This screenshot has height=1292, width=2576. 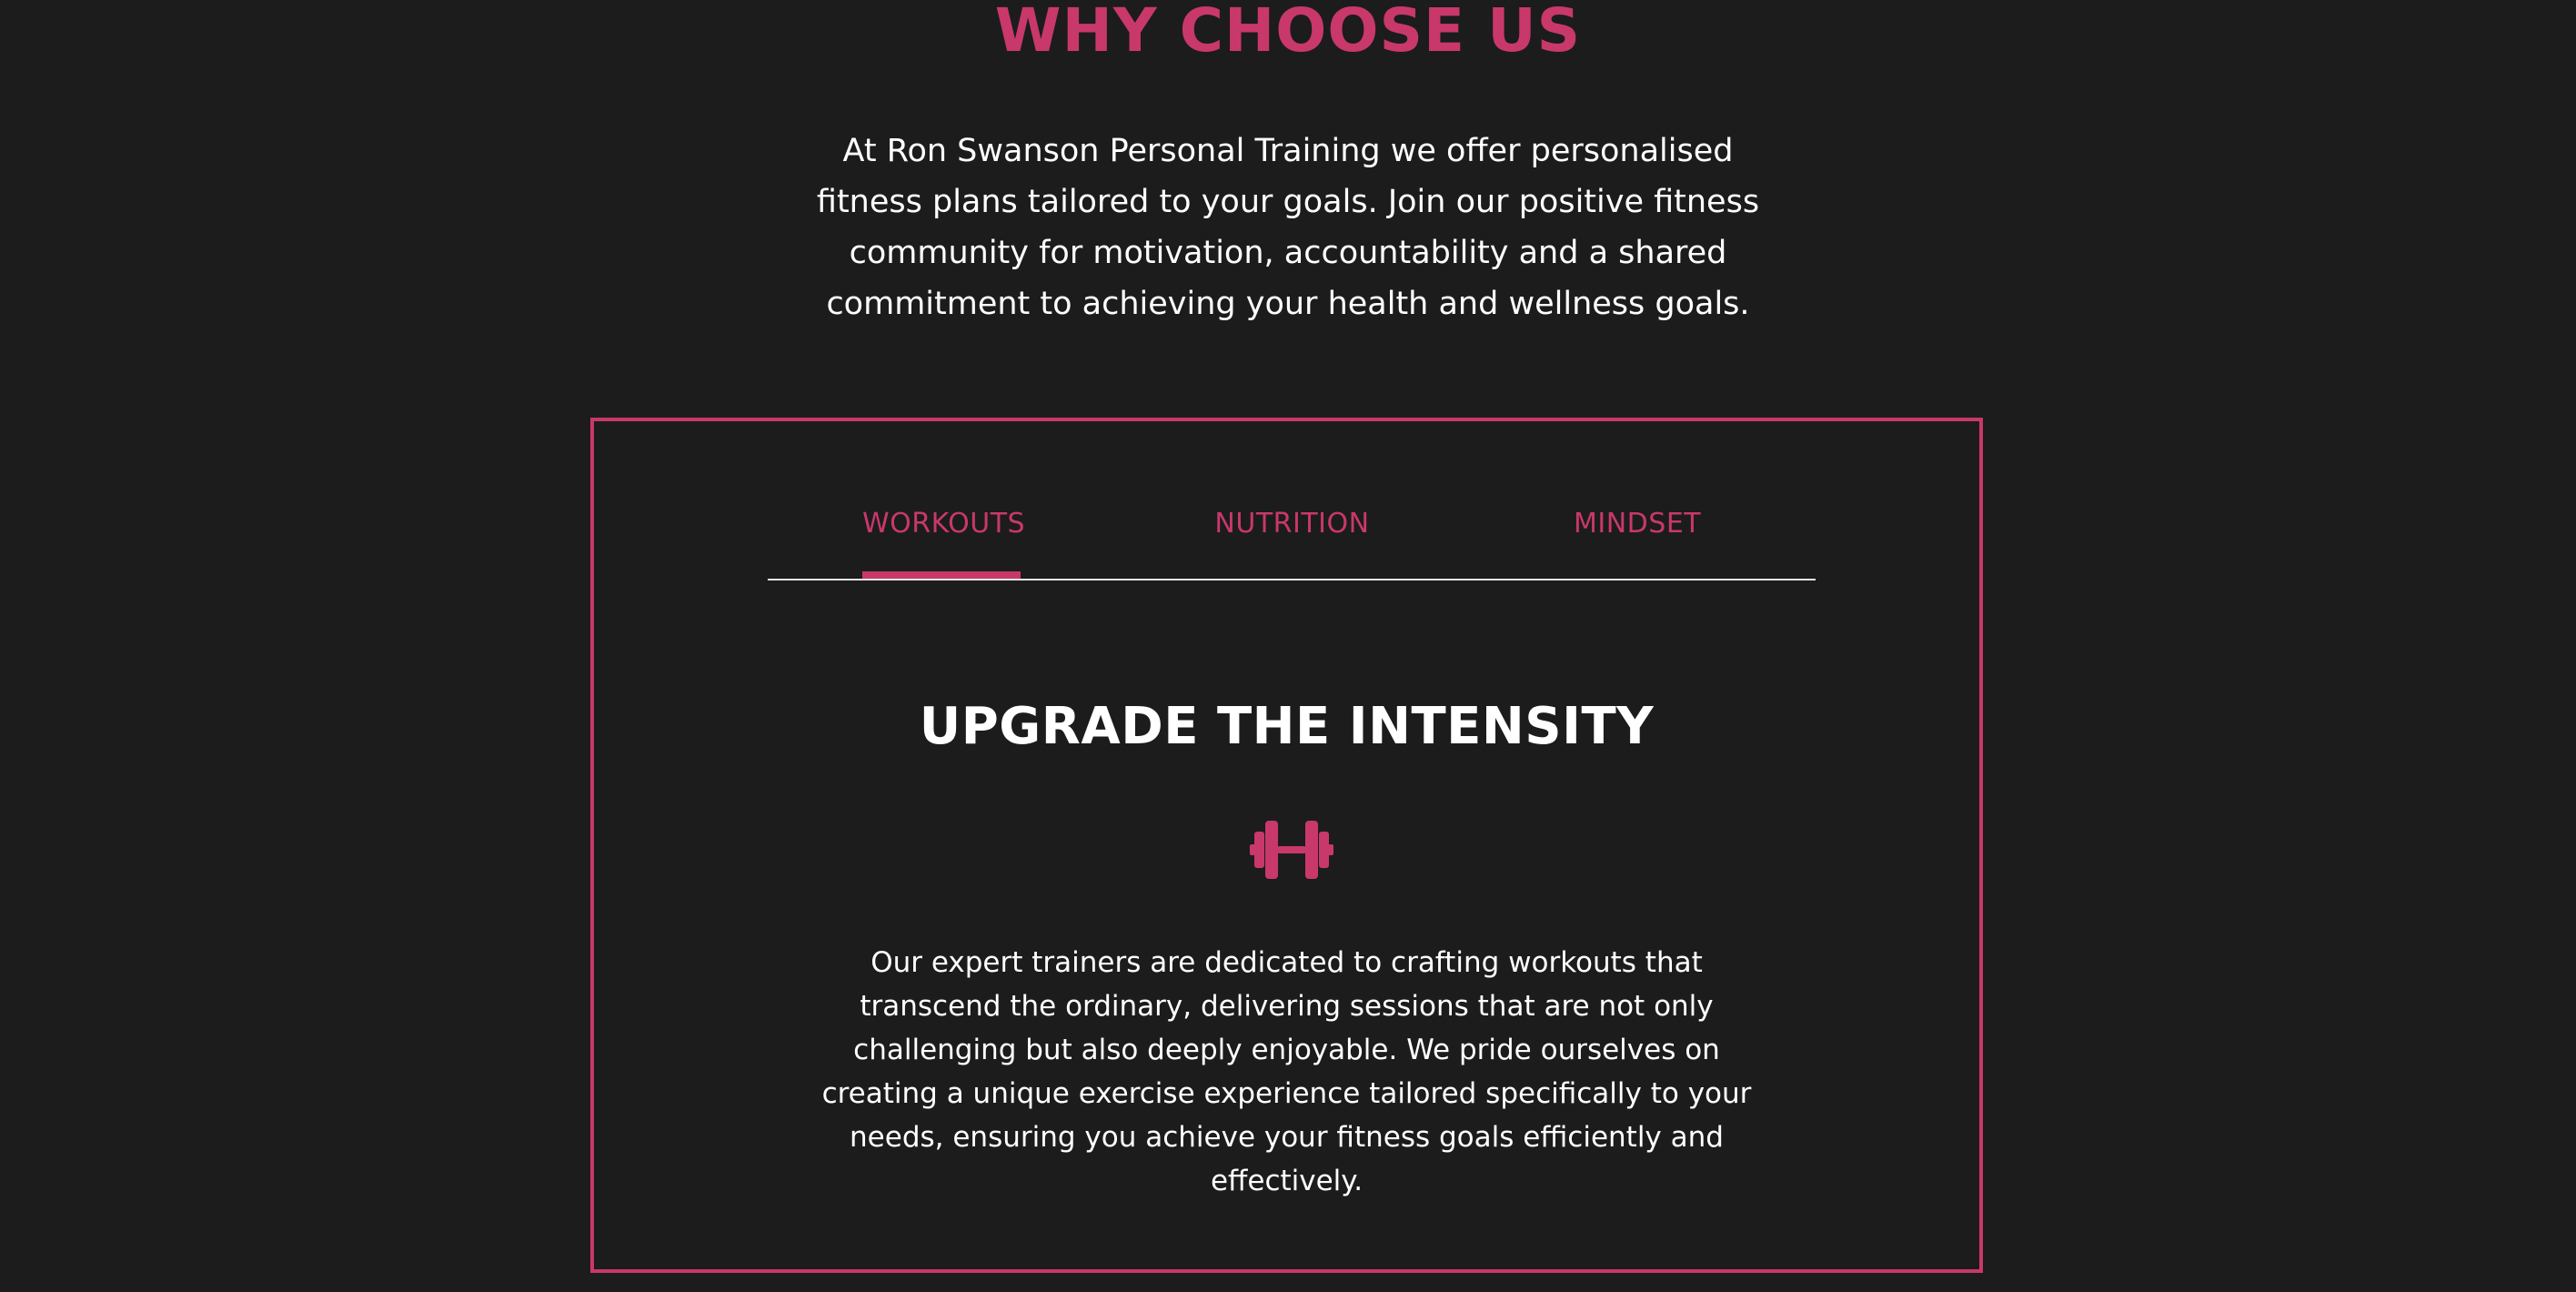 I want to click on tab-mindset: MINDSET, so click(x=1637, y=542).